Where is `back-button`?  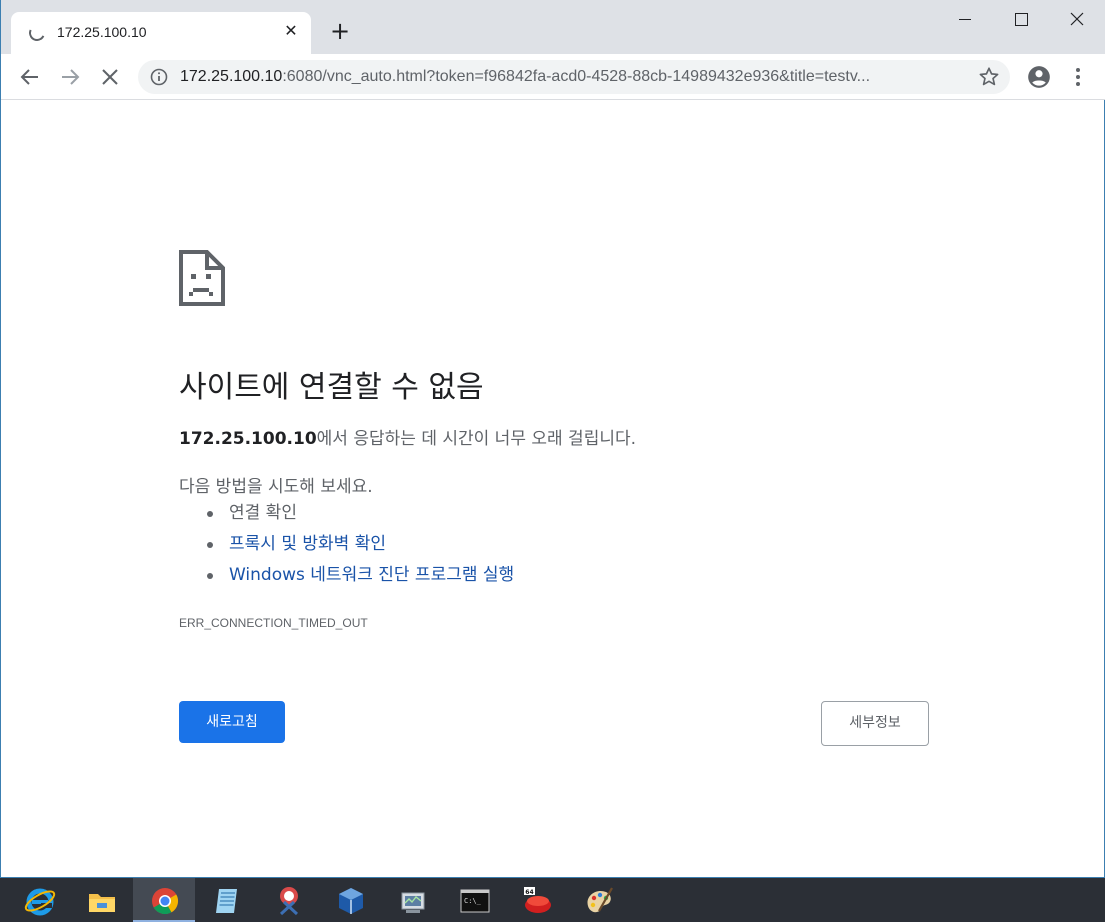
back-button is located at coordinates (30, 77).